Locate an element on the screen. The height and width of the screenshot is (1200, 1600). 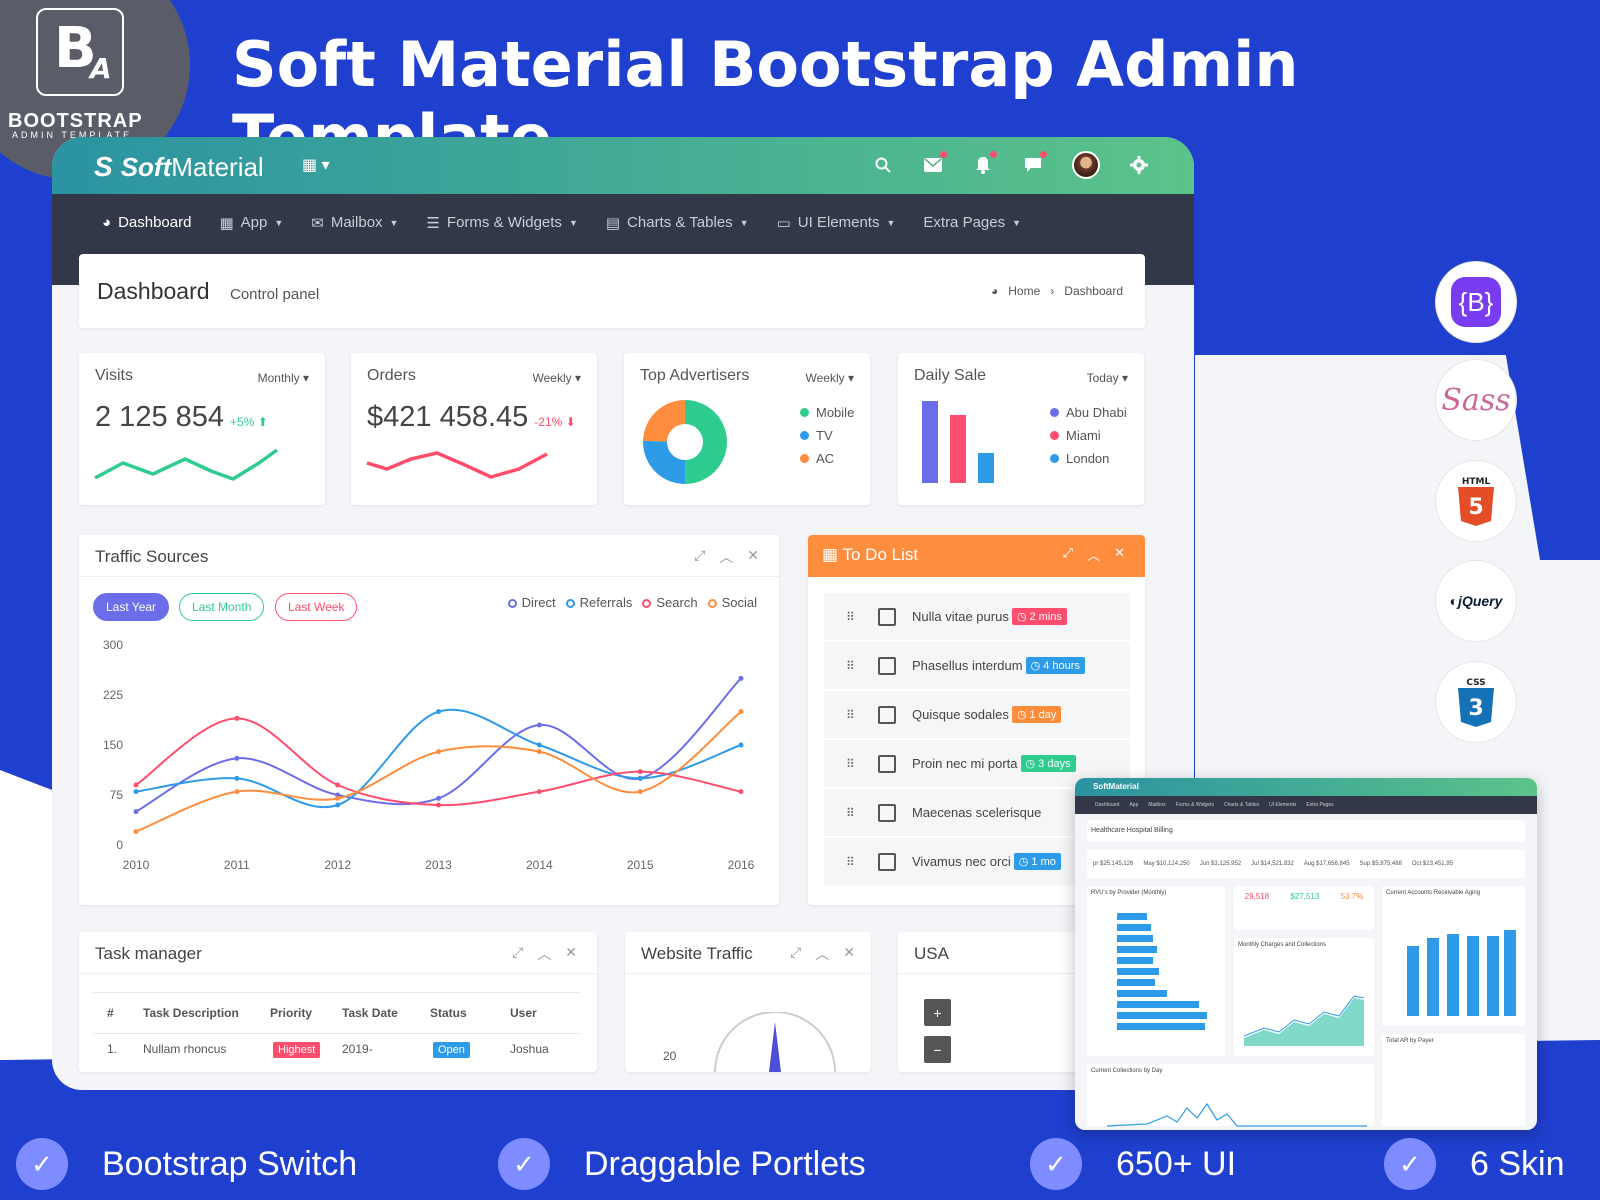
portlet-tools: ⤢ ︿ ✕ is located at coordinates (544, 954).